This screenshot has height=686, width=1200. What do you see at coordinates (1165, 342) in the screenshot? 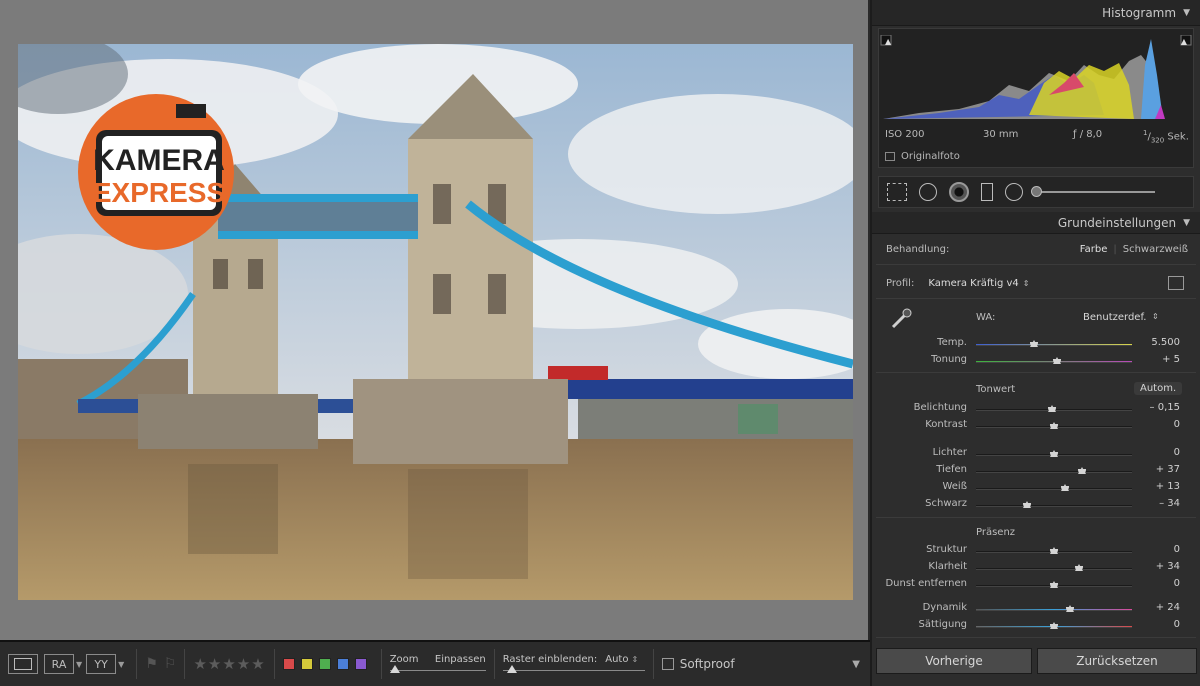
I see `slider-value: 5.500` at bounding box center [1165, 342].